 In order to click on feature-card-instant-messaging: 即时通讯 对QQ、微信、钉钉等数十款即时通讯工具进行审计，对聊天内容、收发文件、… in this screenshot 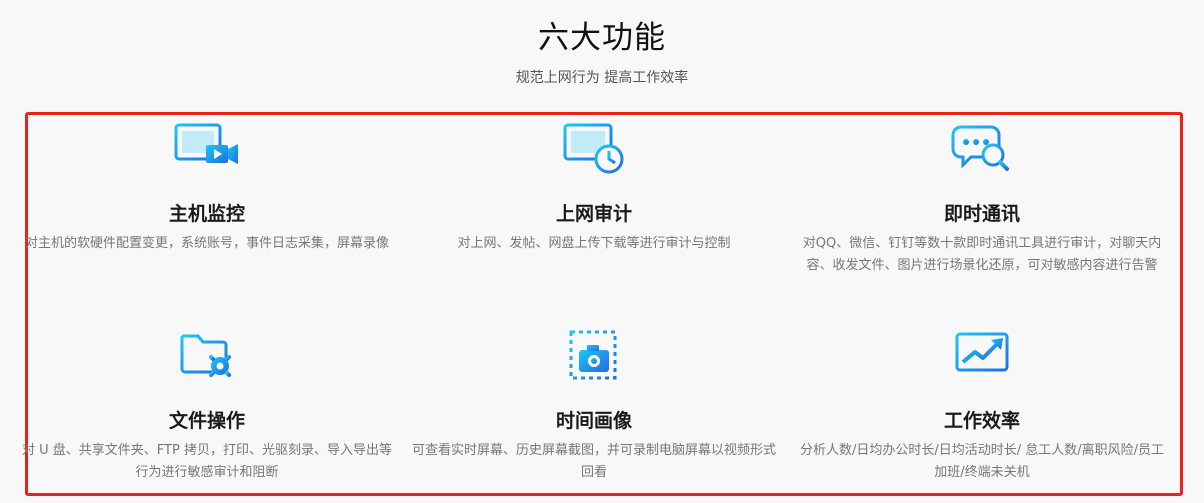, I will do `click(982, 199)`.